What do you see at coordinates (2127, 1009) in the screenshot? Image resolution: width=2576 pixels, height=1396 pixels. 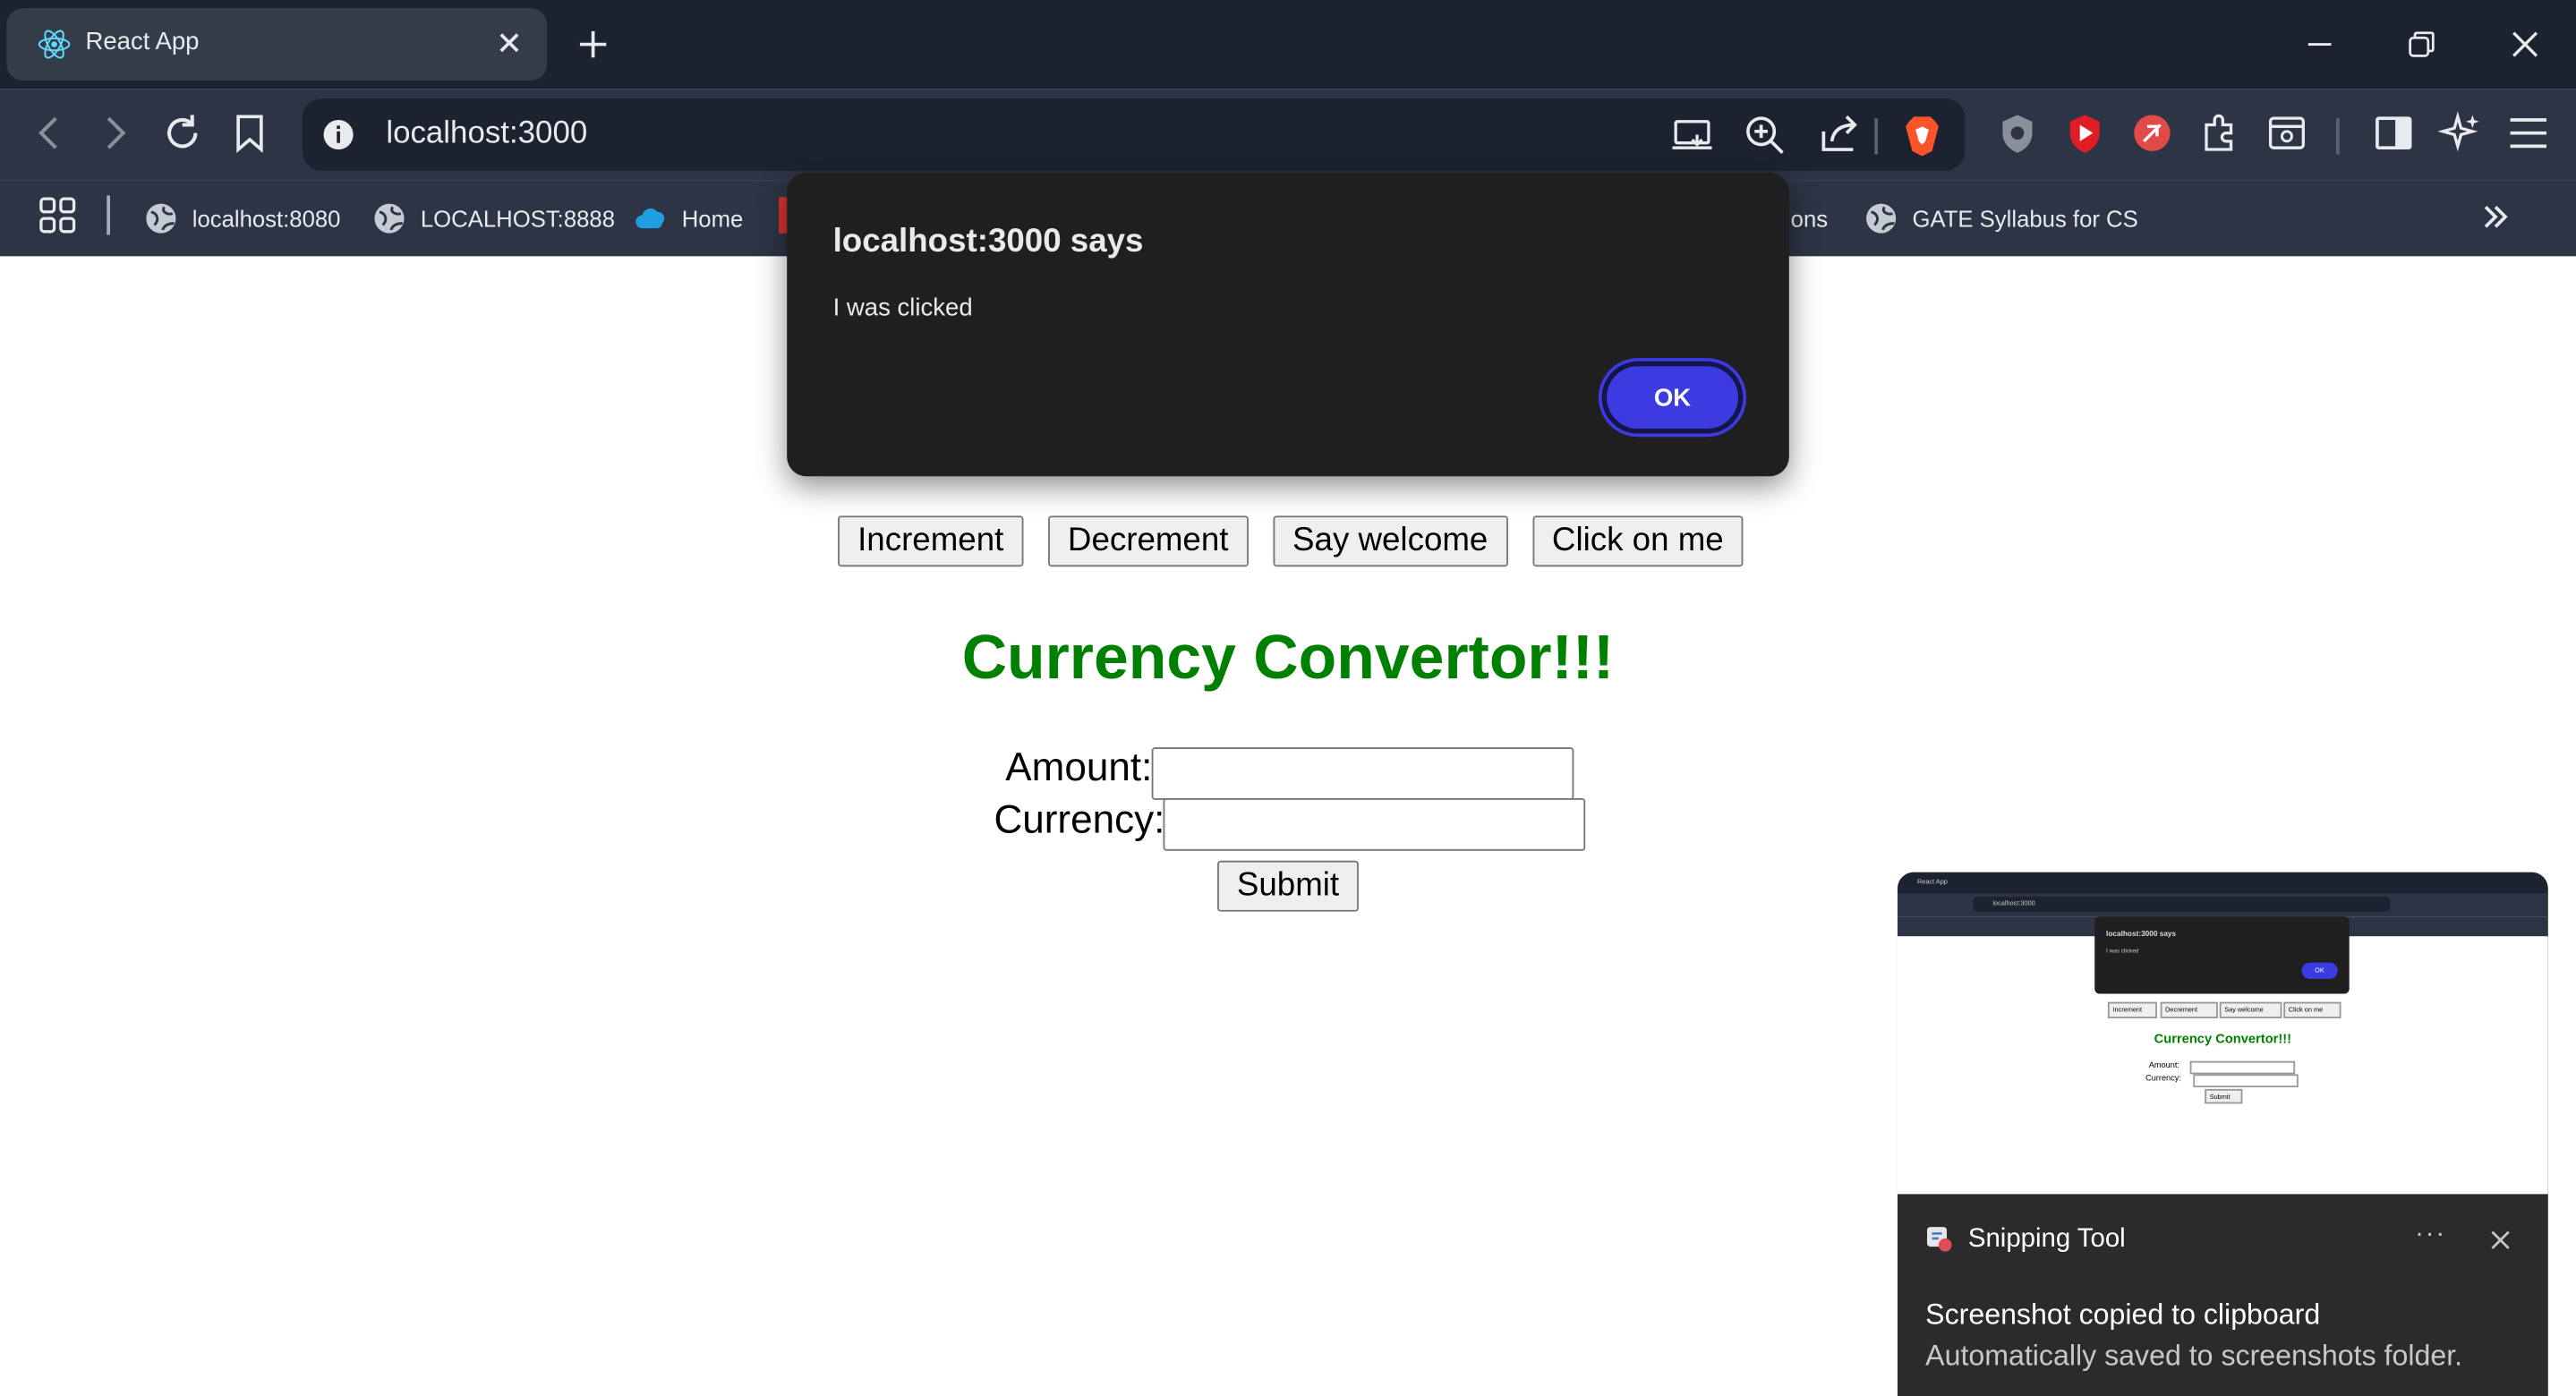 I see `thumbnail-button-label: Increment` at bounding box center [2127, 1009].